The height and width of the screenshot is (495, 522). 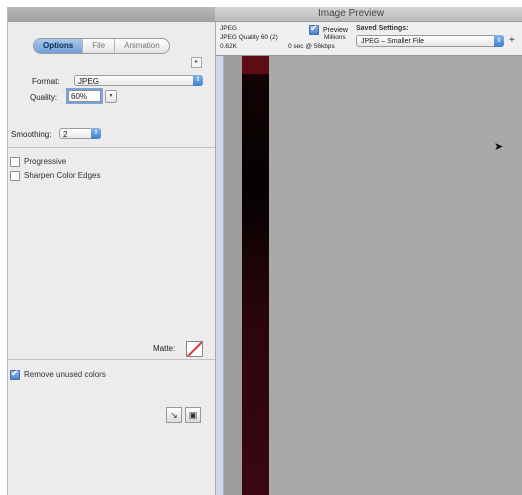 I want to click on remove-unused-checkbox, so click(x=15, y=374).